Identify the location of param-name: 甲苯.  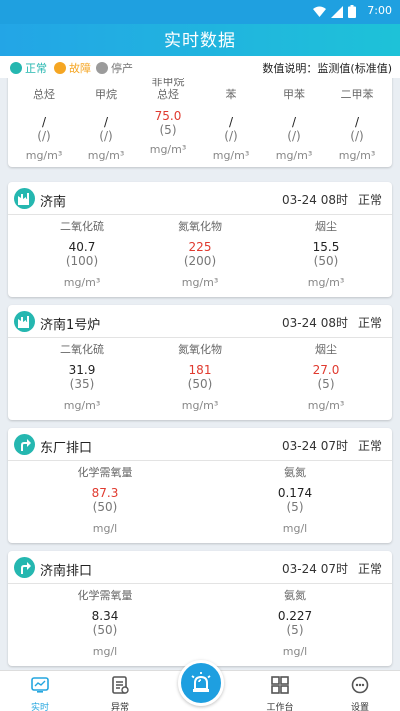
(294, 94).